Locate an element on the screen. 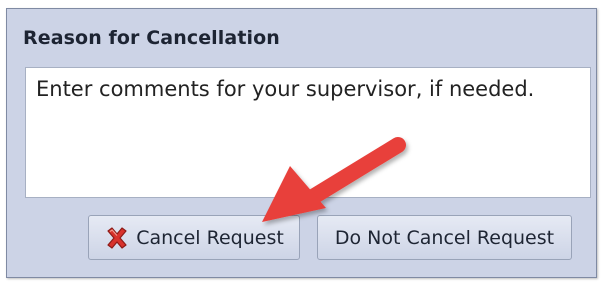  red-x-icon is located at coordinates (117, 238).